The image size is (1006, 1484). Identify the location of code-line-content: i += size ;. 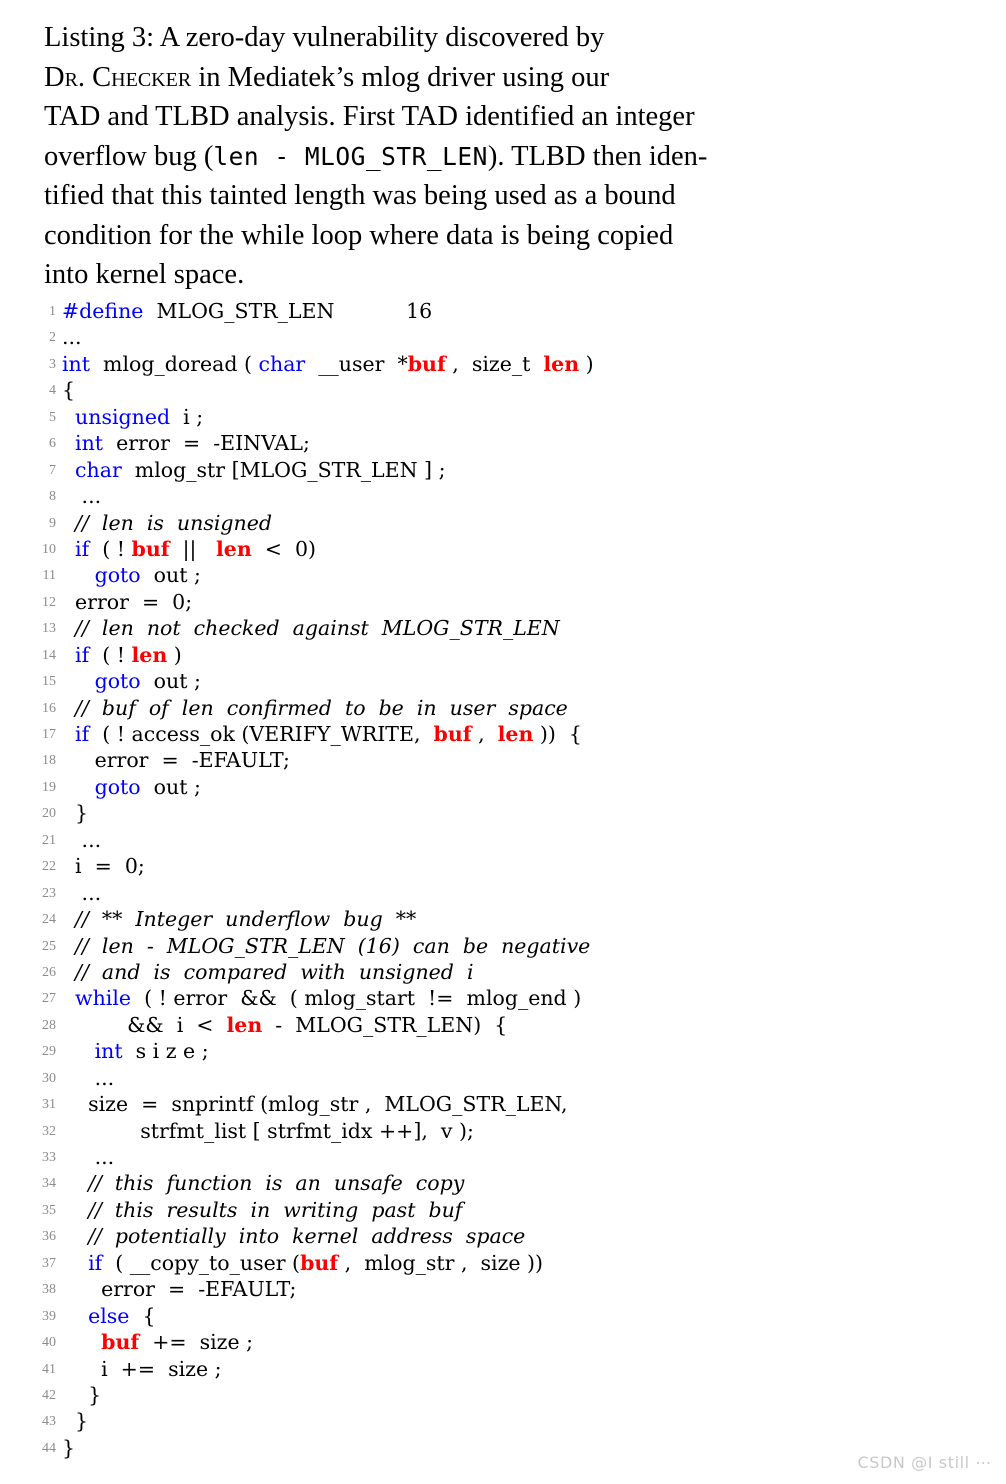
(141, 1369).